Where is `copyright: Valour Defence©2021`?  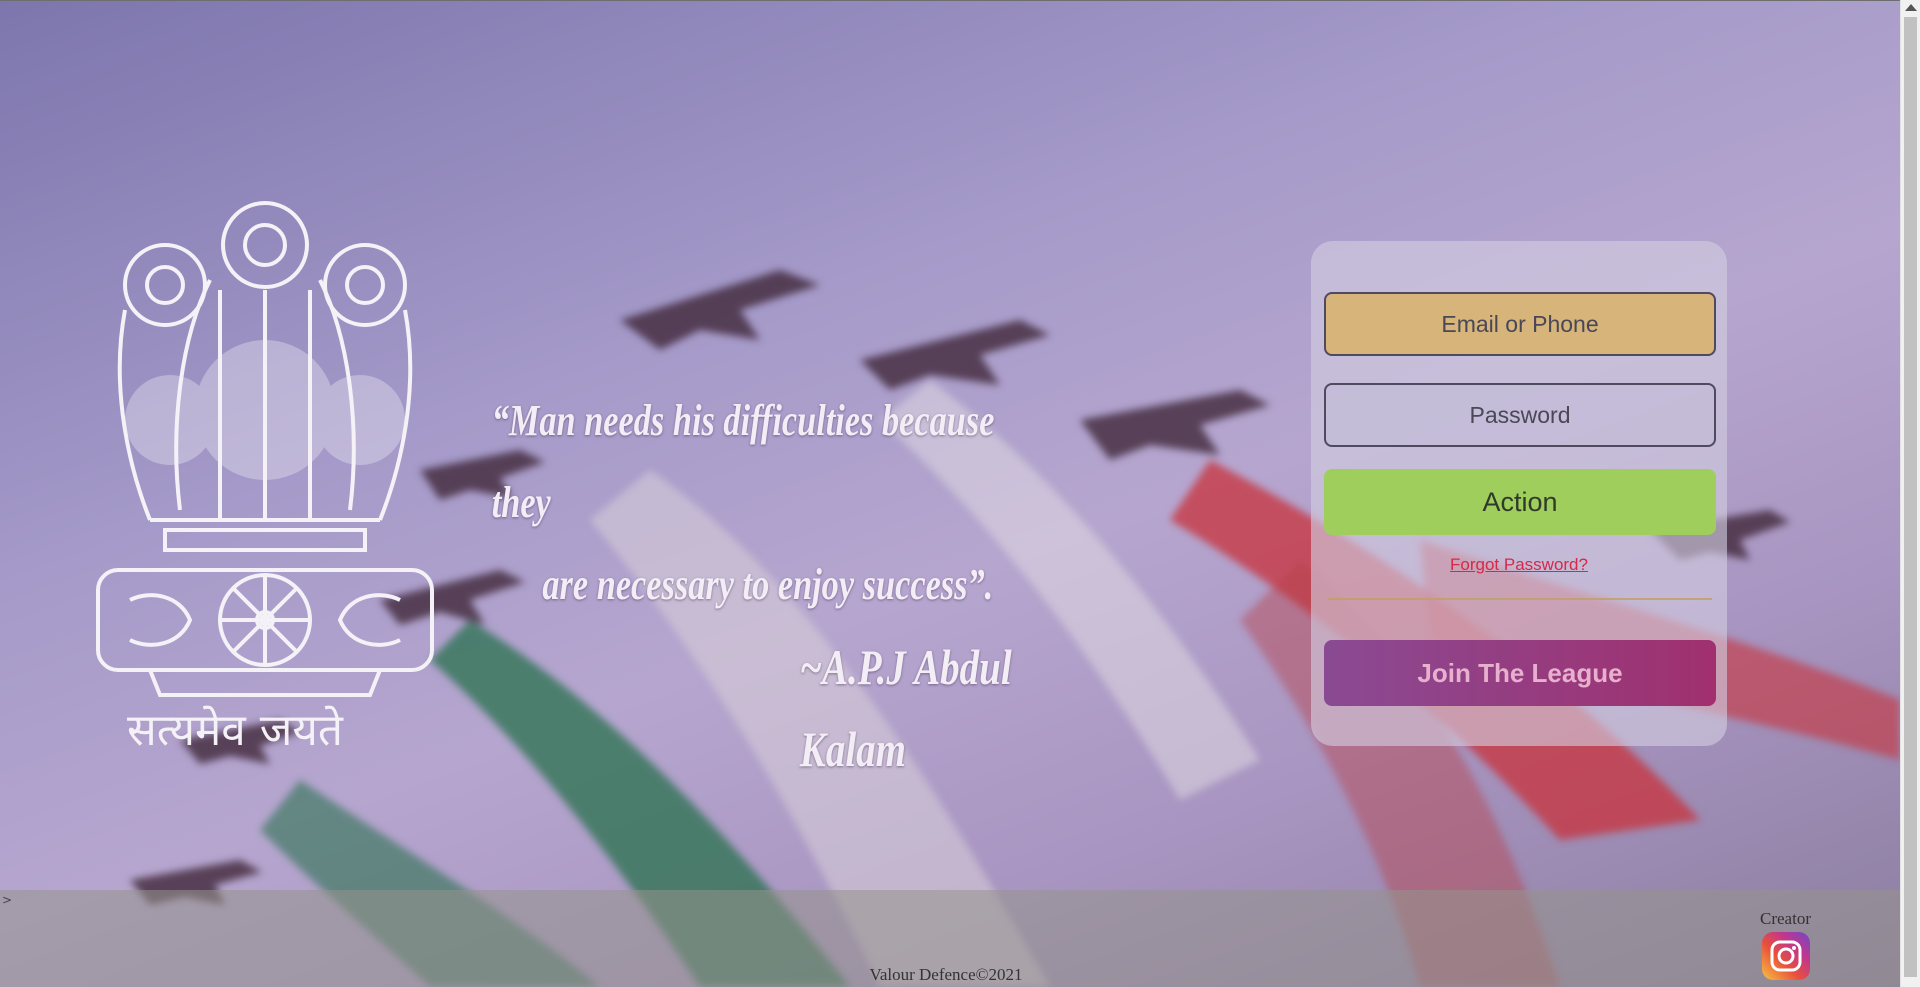
copyright: Valour Defence©2021 is located at coordinates (946, 974).